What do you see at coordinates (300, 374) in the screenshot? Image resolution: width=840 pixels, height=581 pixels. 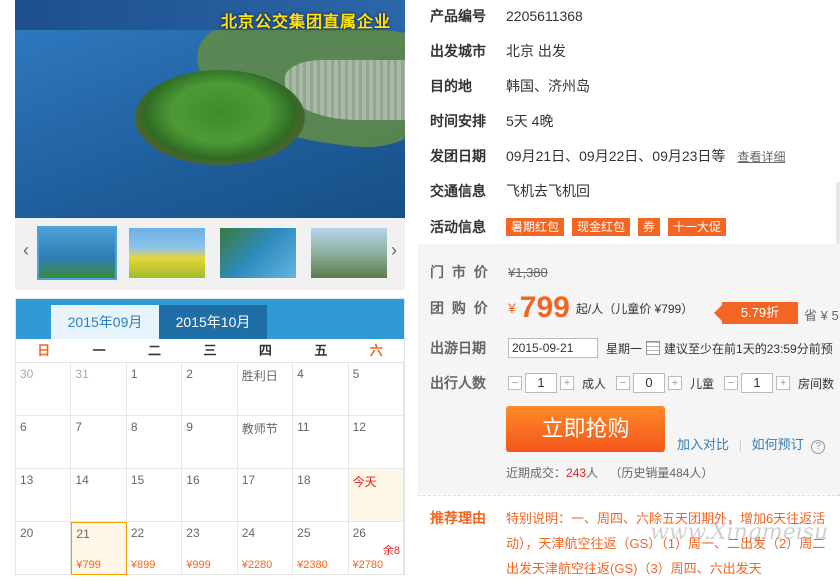 I see `calendar-day-label: 4` at bounding box center [300, 374].